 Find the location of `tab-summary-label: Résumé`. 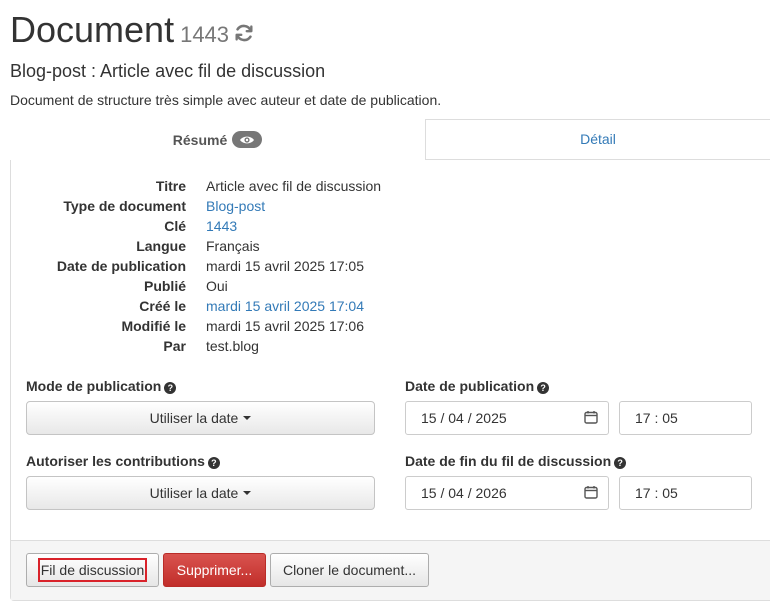

tab-summary-label: Résumé is located at coordinates (200, 139).